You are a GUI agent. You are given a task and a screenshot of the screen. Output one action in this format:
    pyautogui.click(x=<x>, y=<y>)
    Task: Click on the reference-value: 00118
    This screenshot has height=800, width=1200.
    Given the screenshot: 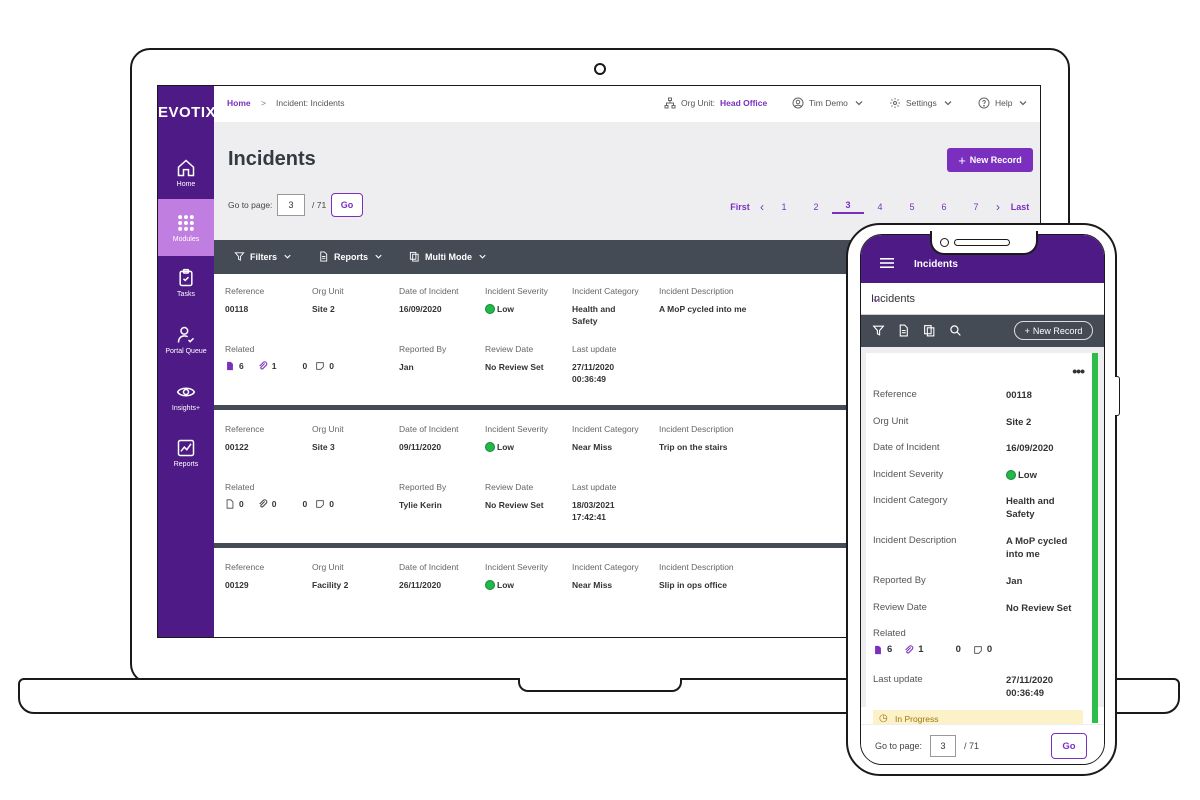 What is the action you would take?
    pyautogui.click(x=1019, y=395)
    